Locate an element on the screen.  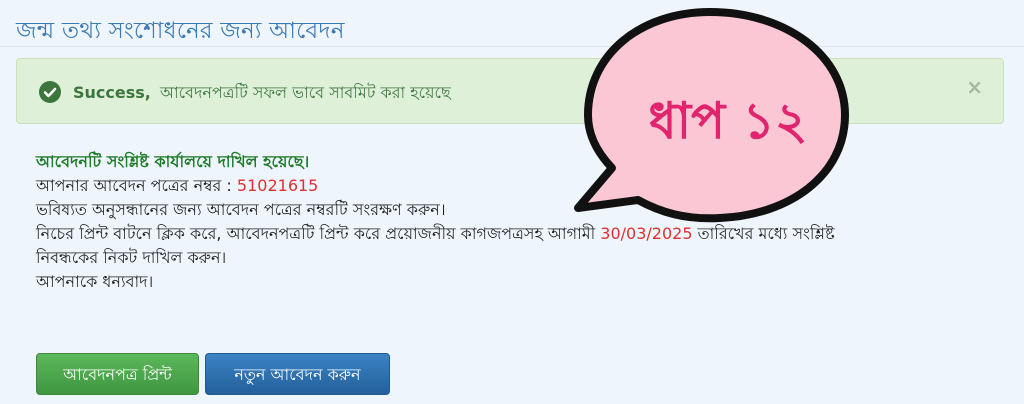
alert-message: আবেদনপত্রটি সফল ভাবে সাবমিট করা হয়েছে is located at coordinates (305, 92).